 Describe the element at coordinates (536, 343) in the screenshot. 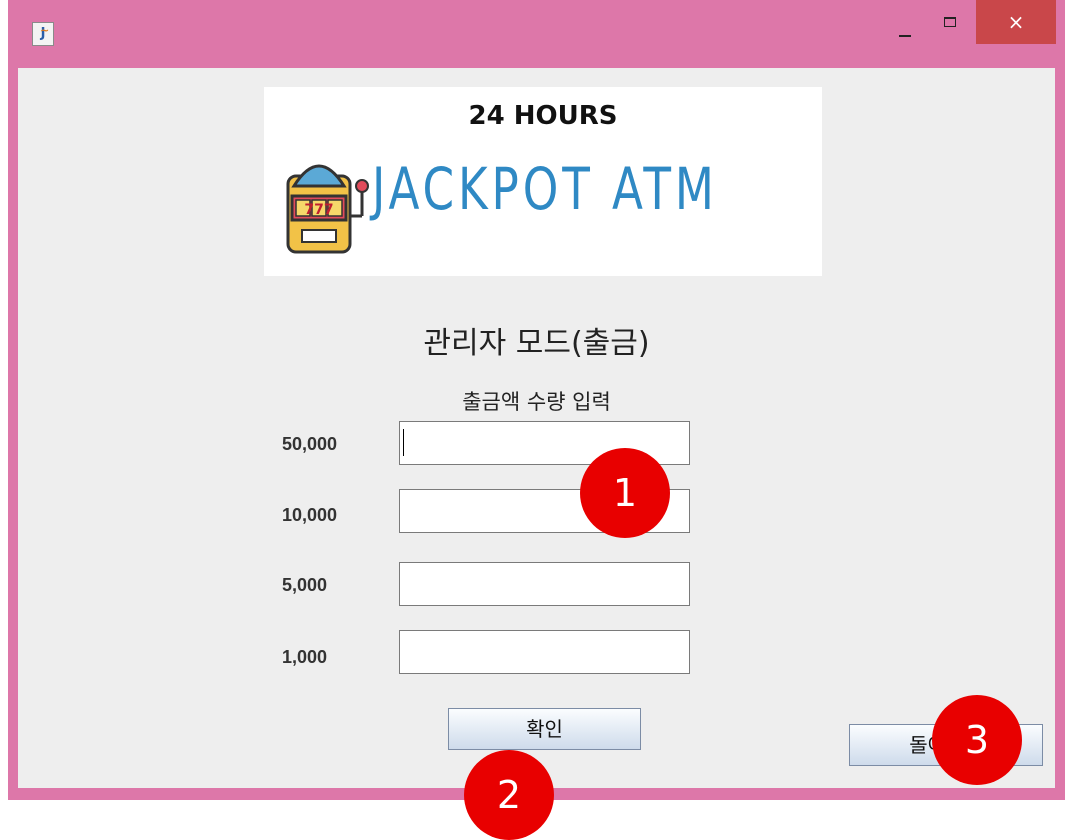

I see `page-title: 관리자 모드(출금)` at that location.